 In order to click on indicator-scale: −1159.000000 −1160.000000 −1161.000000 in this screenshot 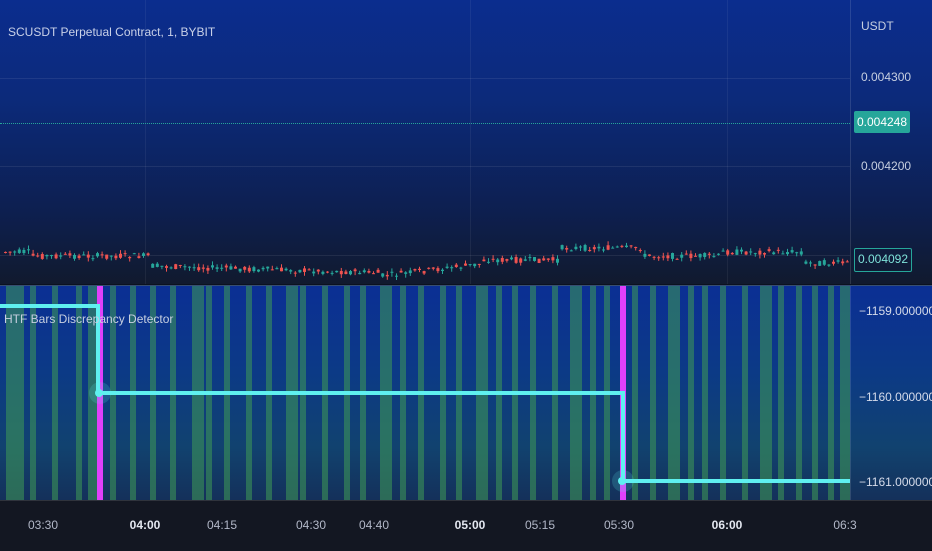, I will do `click(891, 393)`.